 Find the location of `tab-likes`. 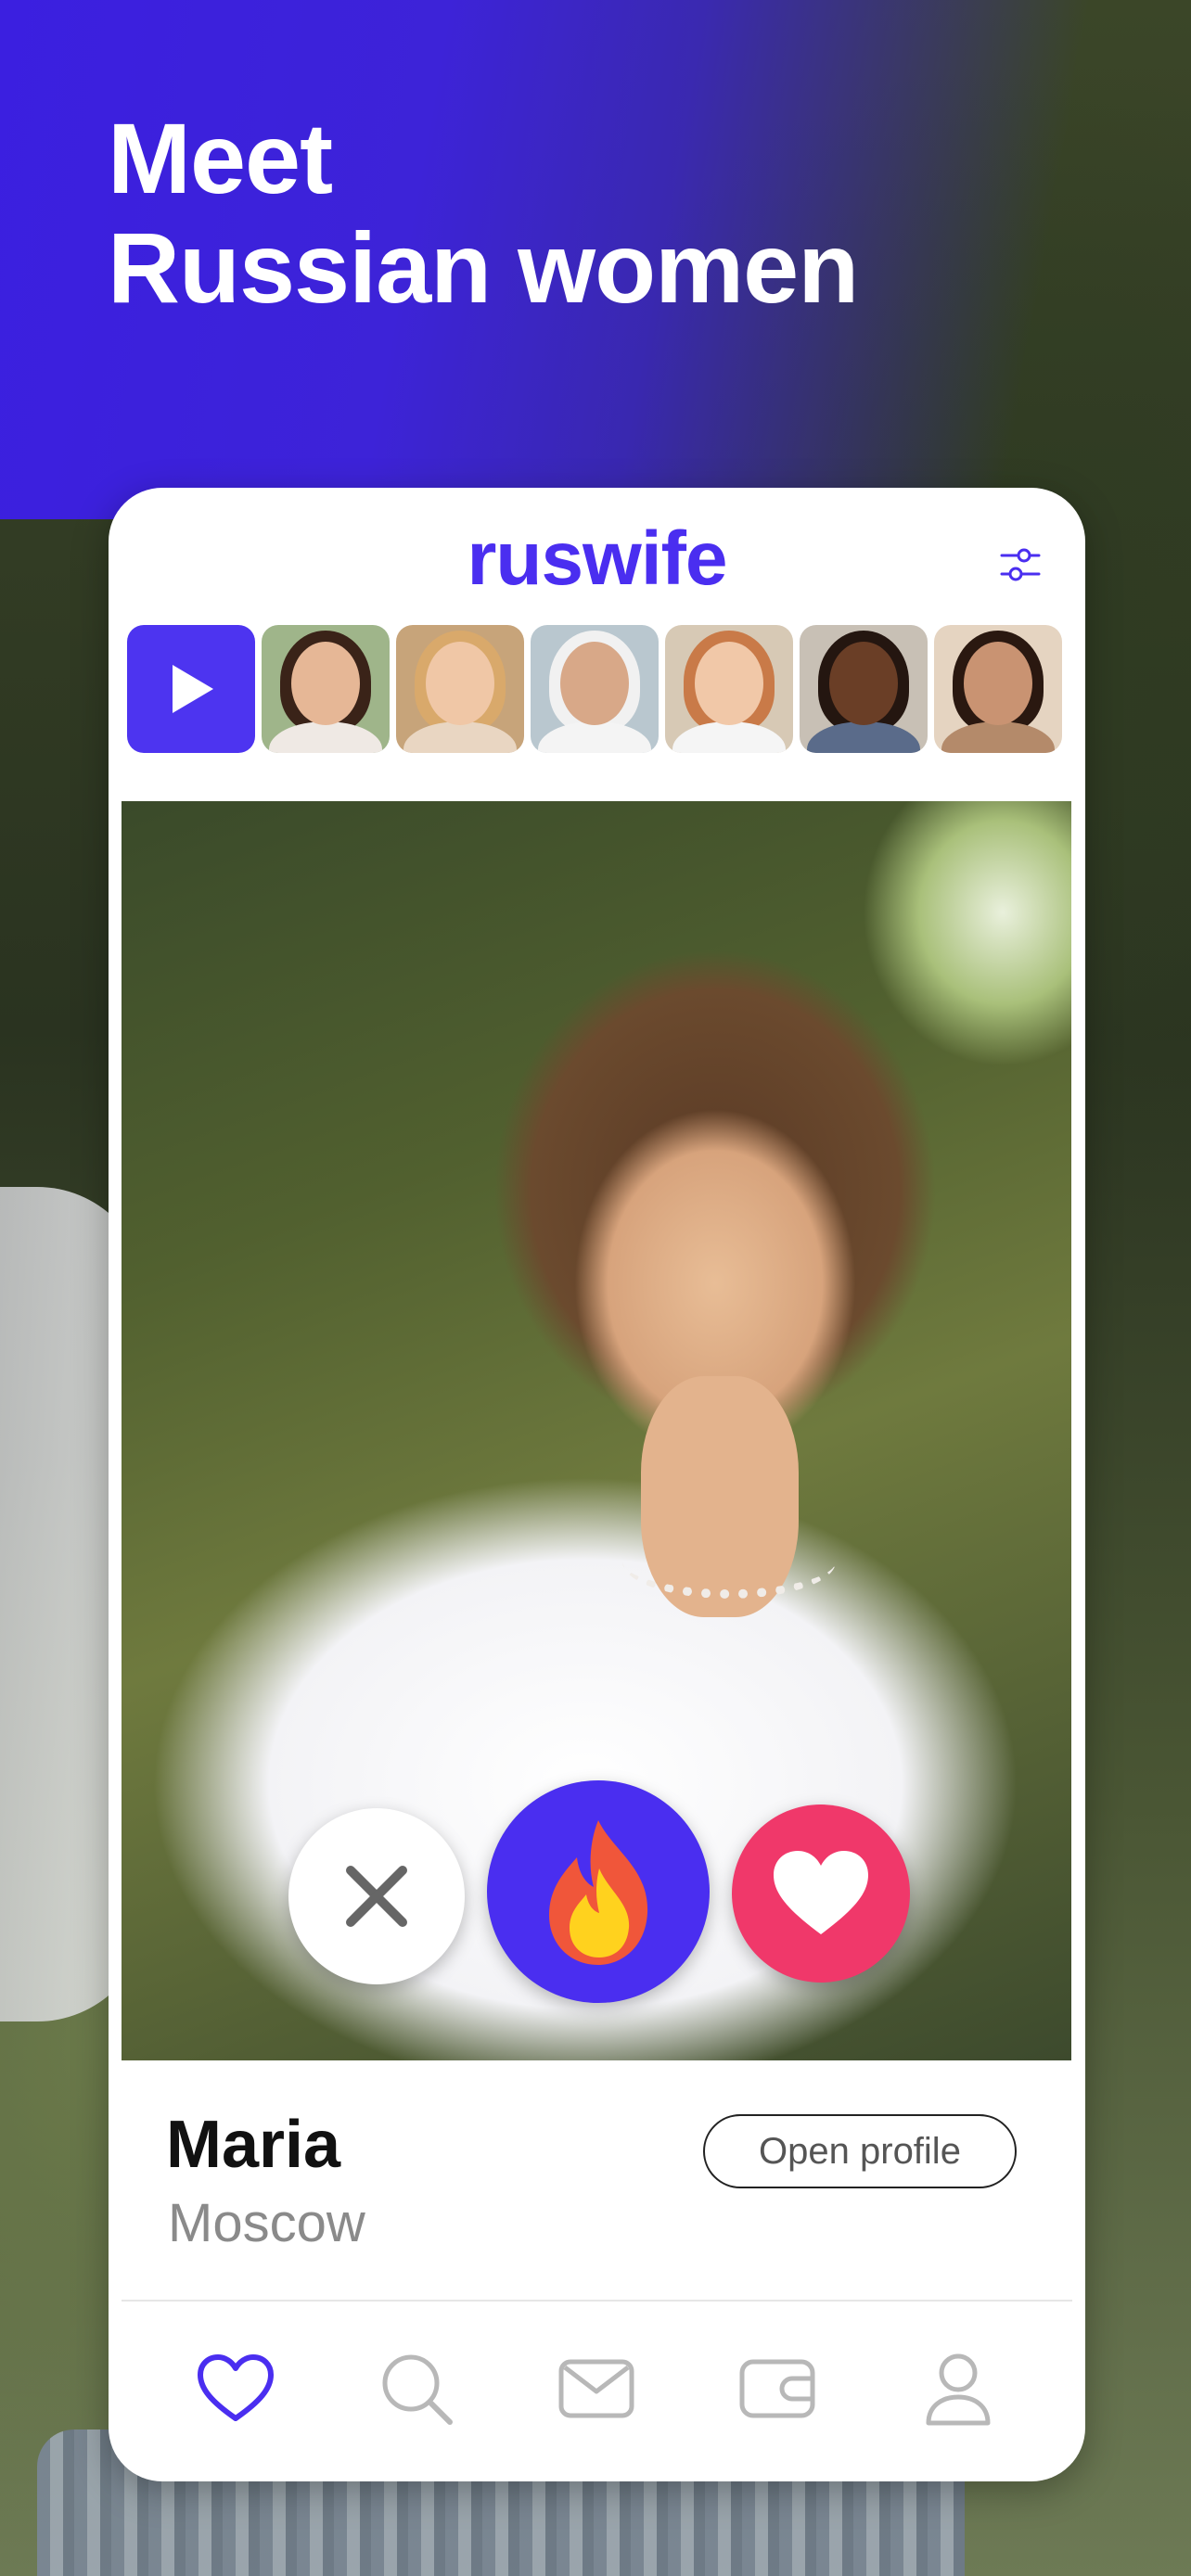

tab-likes is located at coordinates (235, 2388).